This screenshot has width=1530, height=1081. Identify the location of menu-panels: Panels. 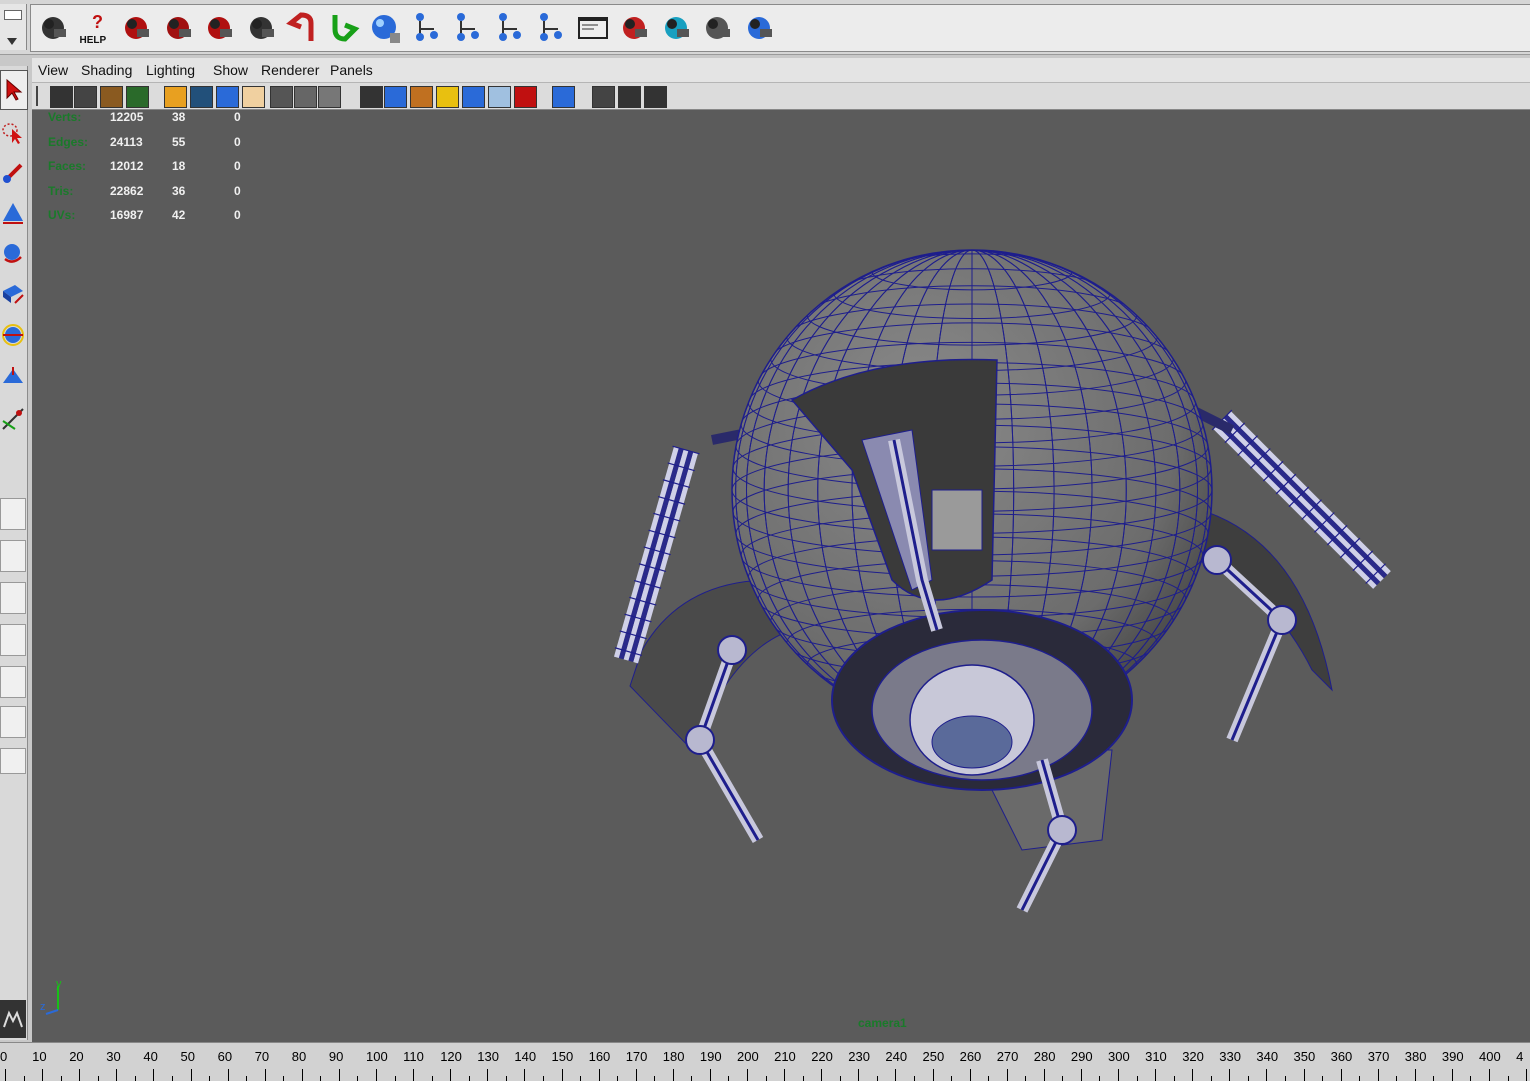
(351, 70).